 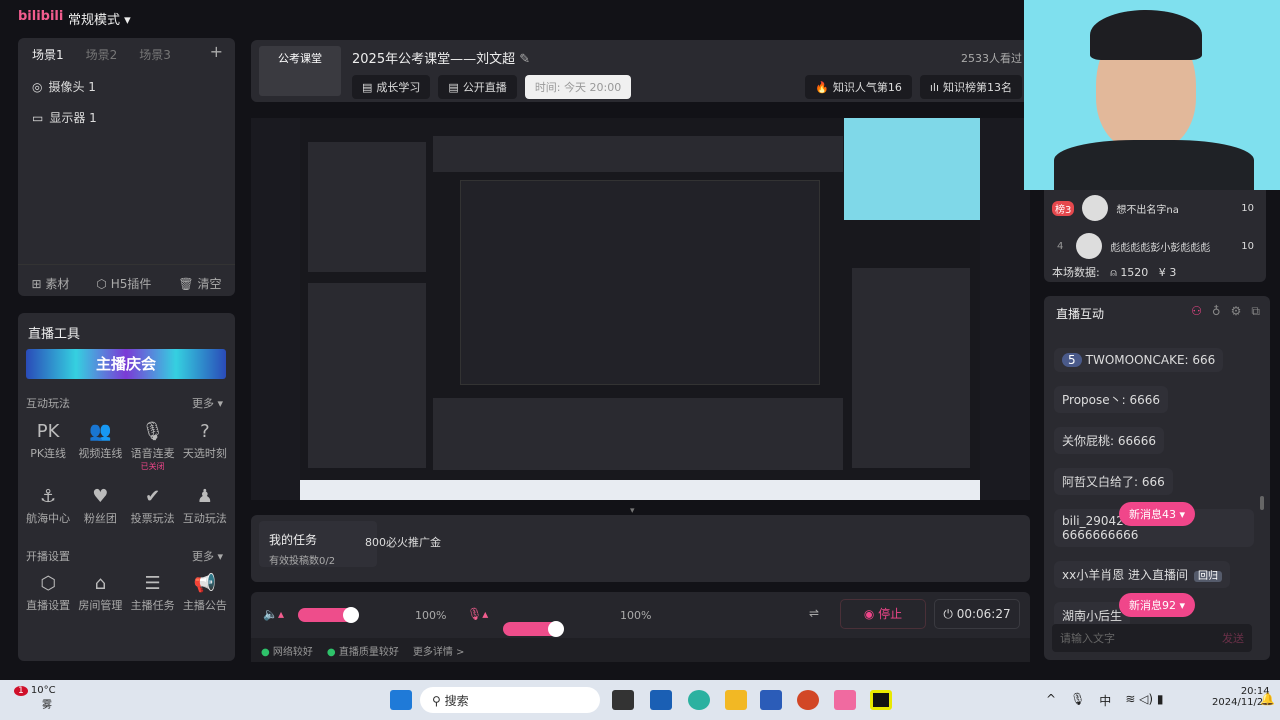 What do you see at coordinates (1160, 248) in the screenshot?
I see `rank-name: 彪彪彪彪彭小彭彪彪彪` at bounding box center [1160, 248].